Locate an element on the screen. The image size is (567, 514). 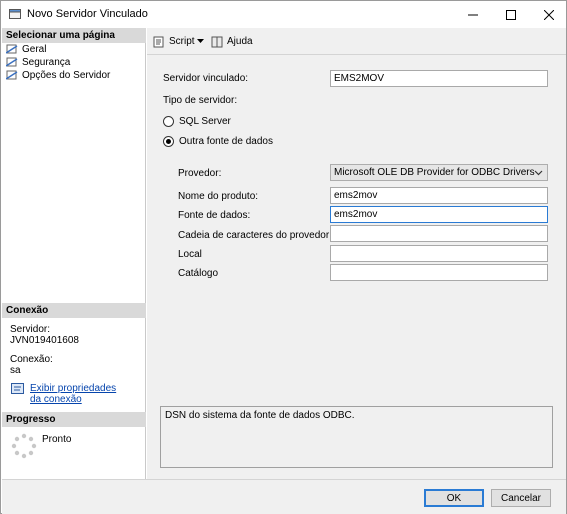
minimize-button is located at coordinates (473, 14).